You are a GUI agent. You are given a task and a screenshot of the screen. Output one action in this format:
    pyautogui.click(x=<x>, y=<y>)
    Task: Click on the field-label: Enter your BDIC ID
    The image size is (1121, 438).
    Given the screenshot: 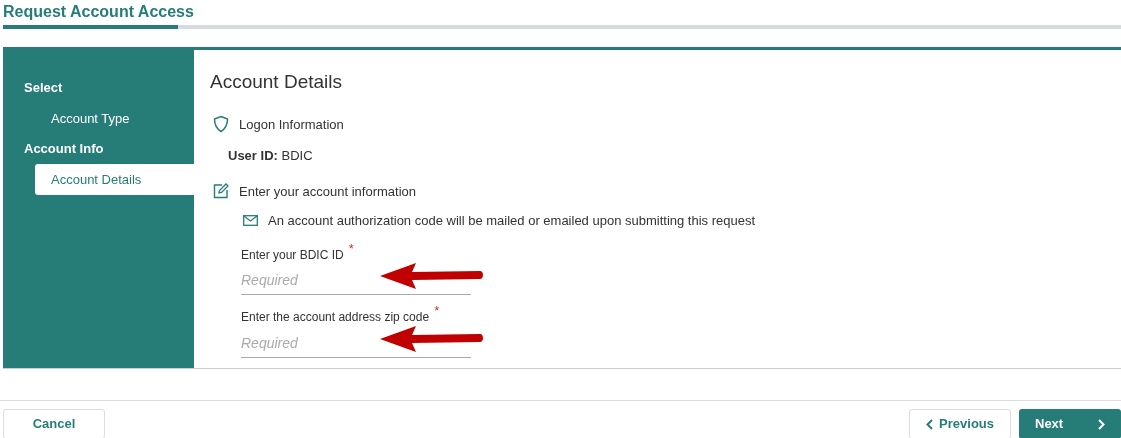 What is the action you would take?
    pyautogui.click(x=292, y=255)
    